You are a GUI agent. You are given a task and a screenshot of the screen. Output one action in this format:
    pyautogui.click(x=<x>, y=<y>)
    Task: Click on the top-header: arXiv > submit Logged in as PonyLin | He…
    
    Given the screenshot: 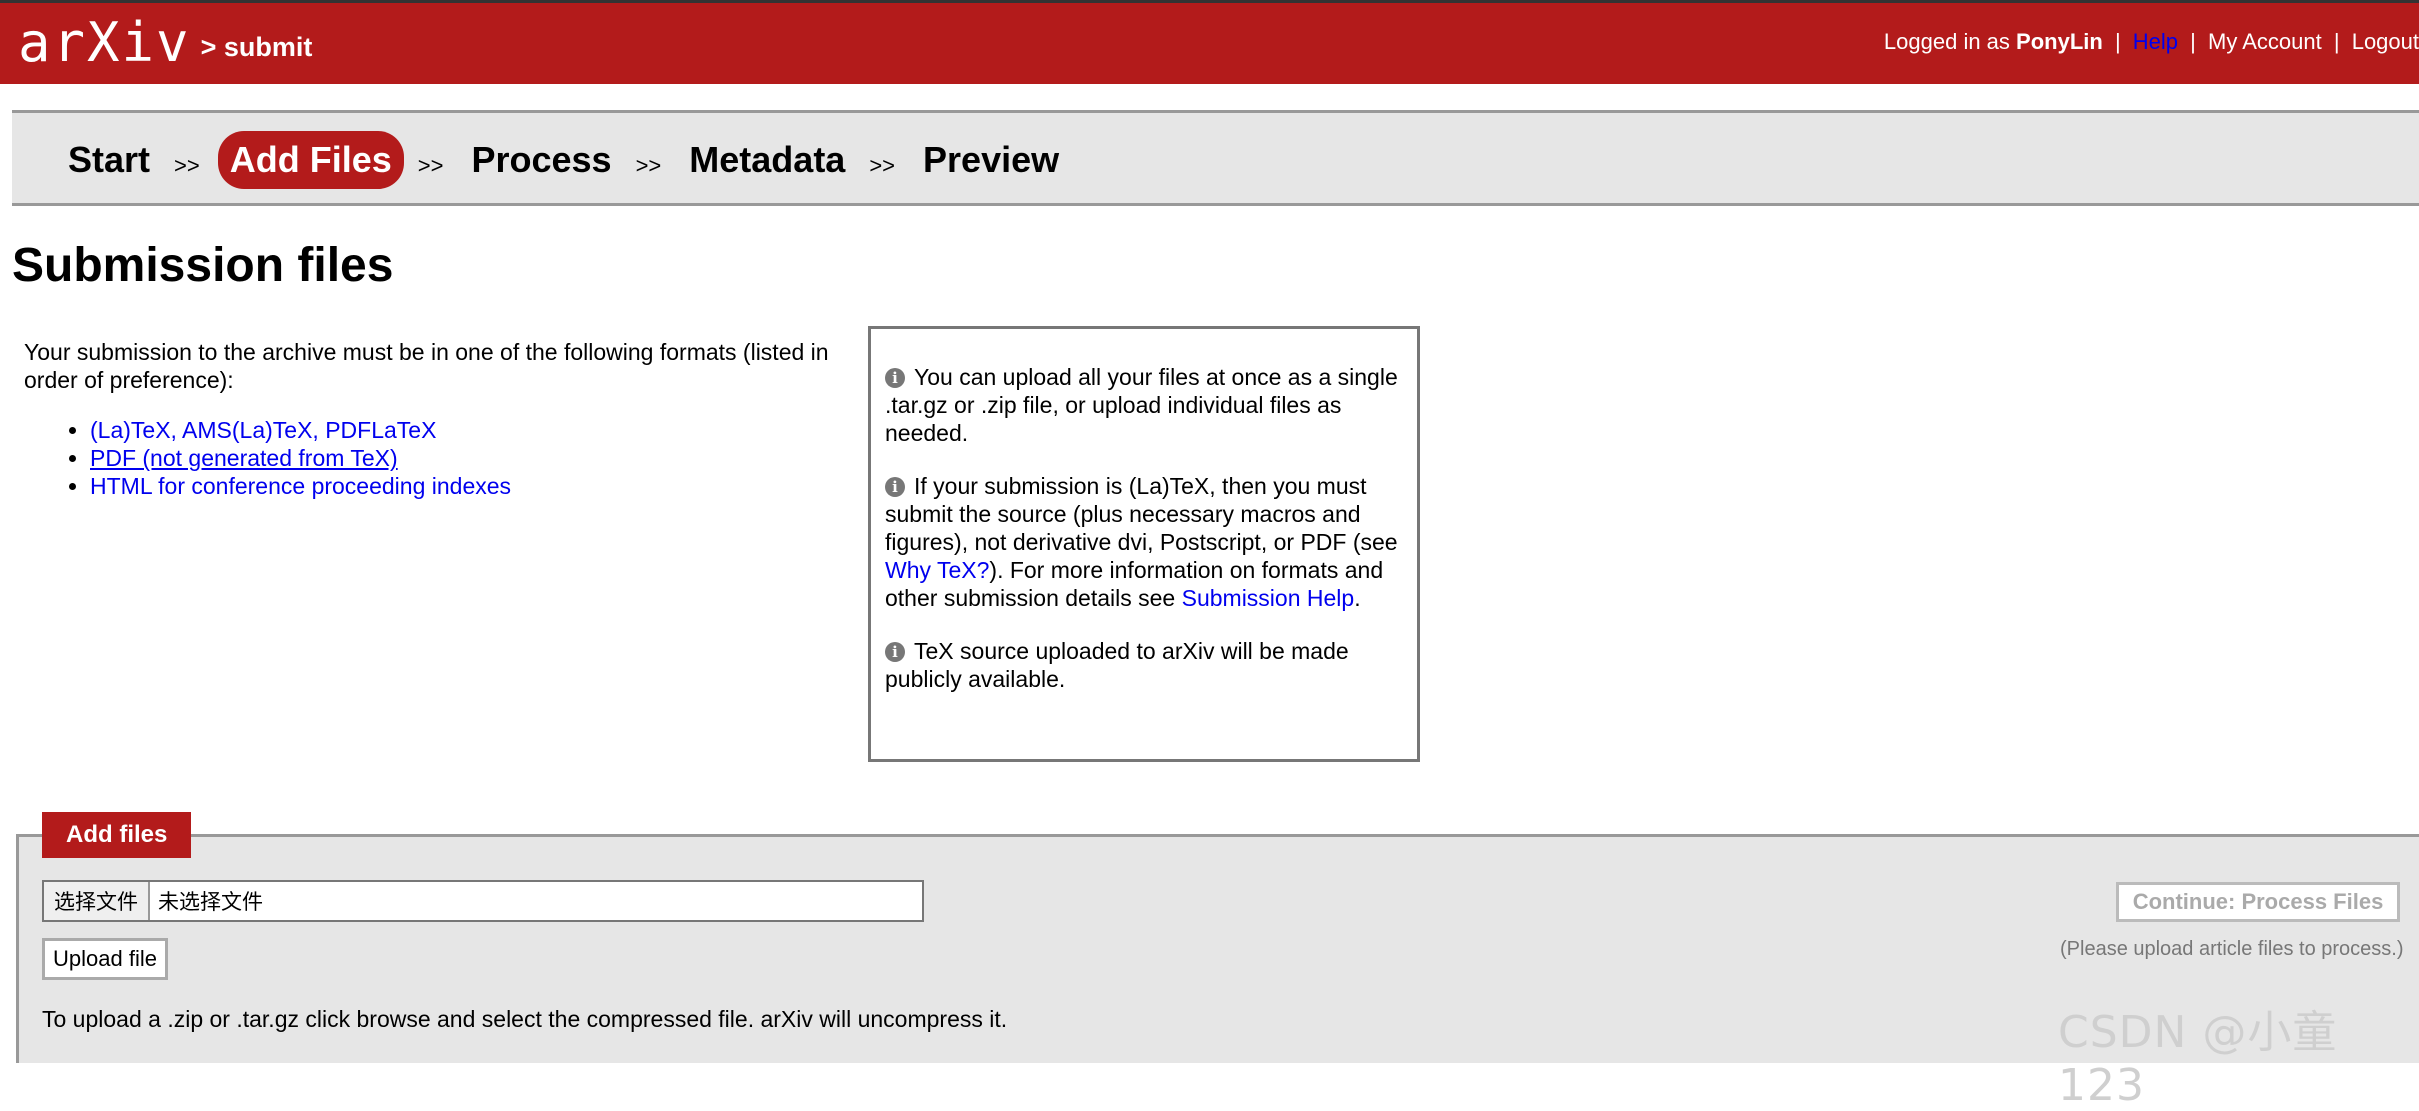 What is the action you would take?
    pyautogui.click(x=1209, y=42)
    